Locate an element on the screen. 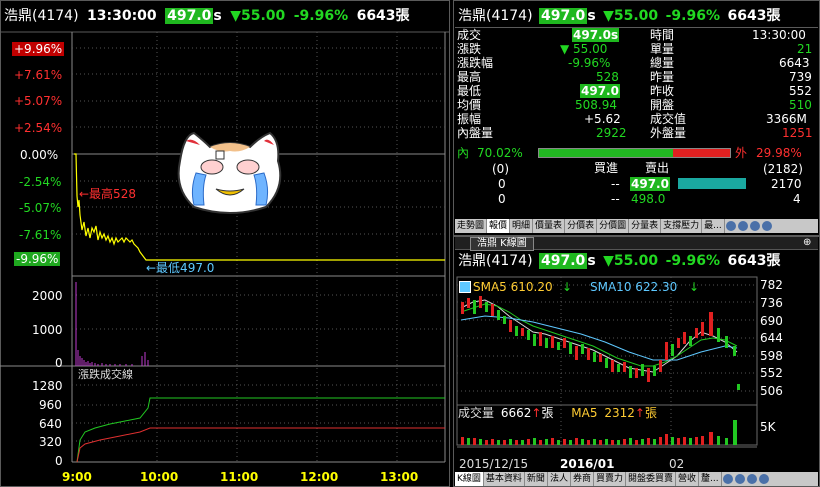 This screenshot has width=820, height=487. tab-news: 新聞 is located at coordinates (536, 479).